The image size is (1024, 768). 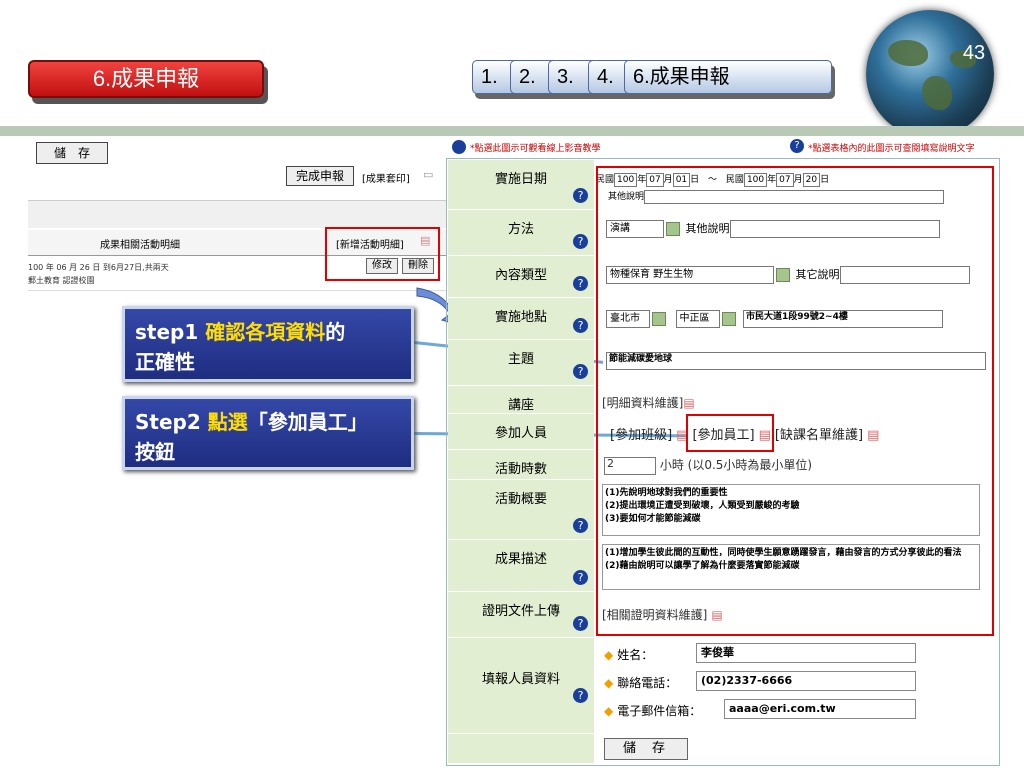 What do you see at coordinates (237, 290) in the screenshot?
I see `left-separator` at bounding box center [237, 290].